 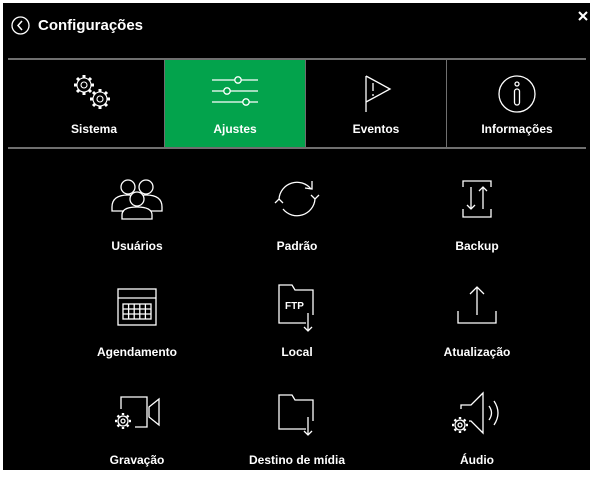 What do you see at coordinates (91, 25) in the screenshot?
I see `page-title: Configurações` at bounding box center [91, 25].